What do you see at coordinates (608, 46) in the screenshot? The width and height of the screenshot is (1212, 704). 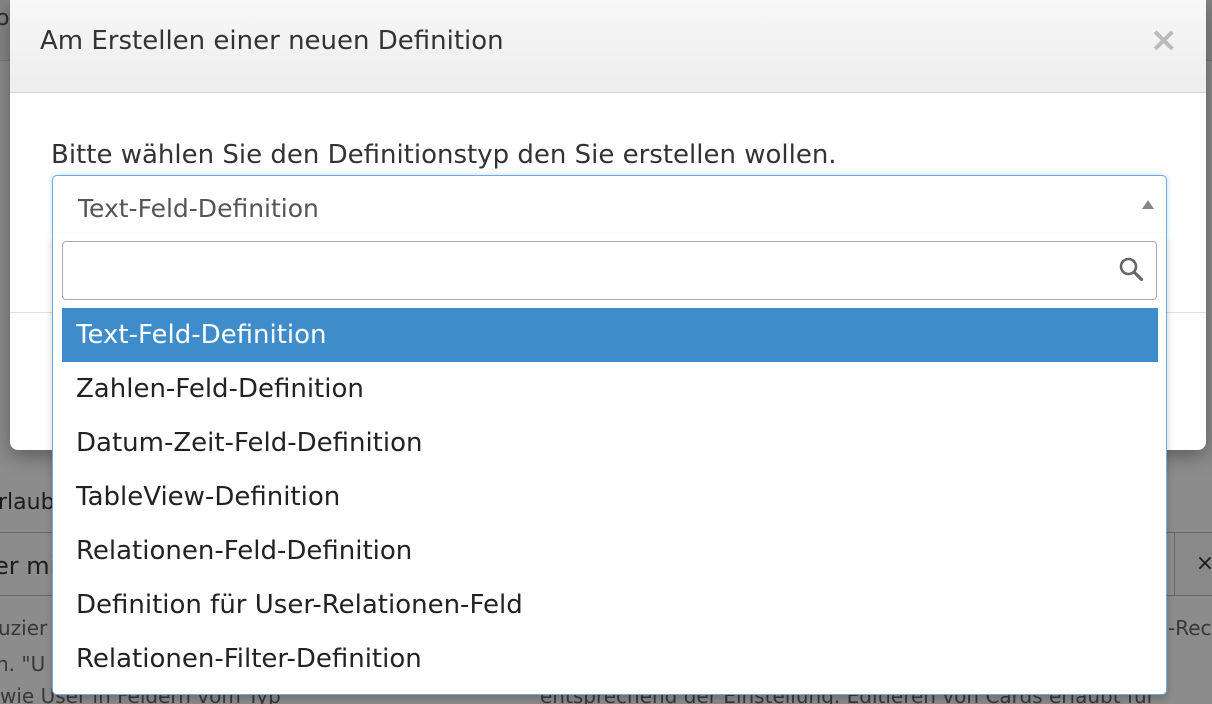 I see `modal-header: Am Erstellen einer neuen Definition ×` at bounding box center [608, 46].